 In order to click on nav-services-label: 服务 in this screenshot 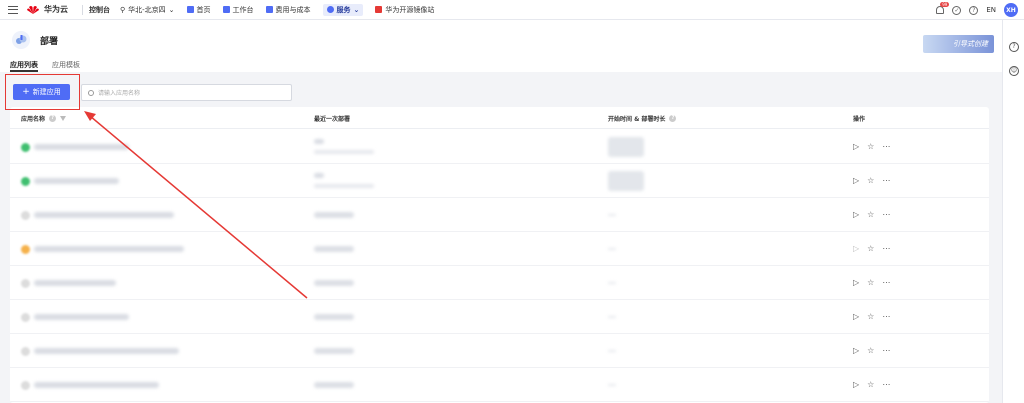, I will do `click(343, 9)`.